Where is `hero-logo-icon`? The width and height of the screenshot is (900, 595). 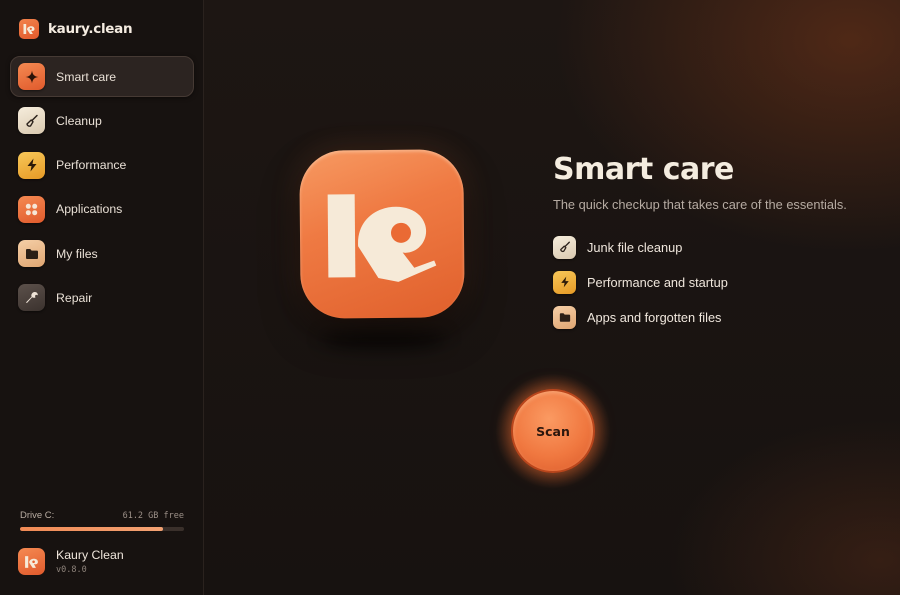
hero-logo-icon is located at coordinates (382, 234).